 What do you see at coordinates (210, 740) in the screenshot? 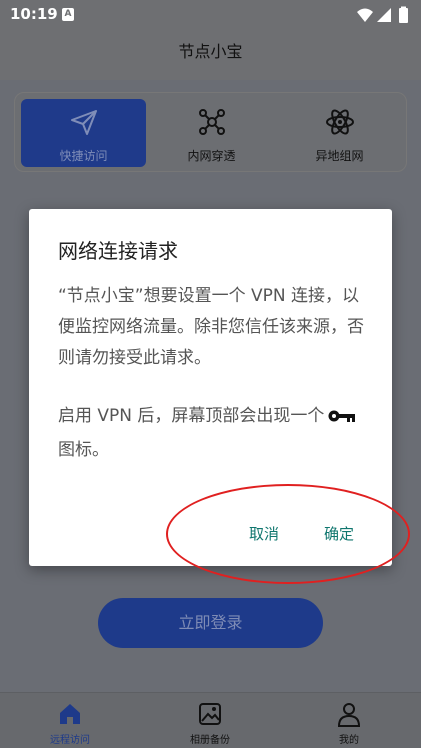
I see `nav-label: 相册备份` at bounding box center [210, 740].